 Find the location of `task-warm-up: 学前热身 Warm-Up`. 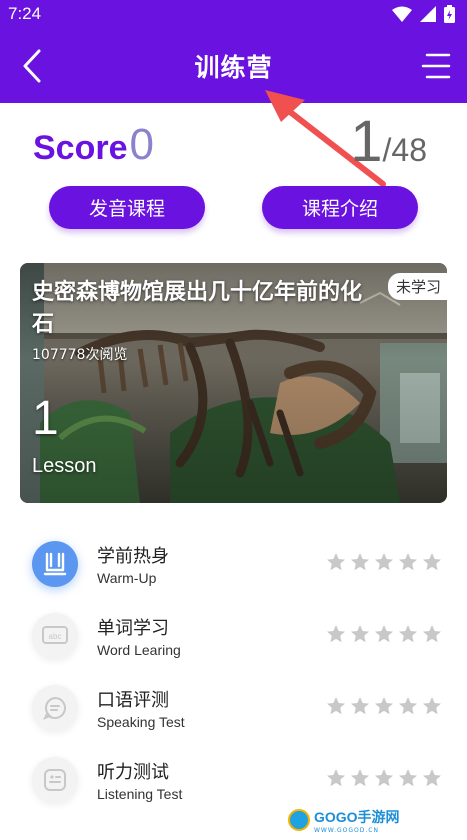

task-warm-up: 学前热身 Warm-Up is located at coordinates (233, 565).